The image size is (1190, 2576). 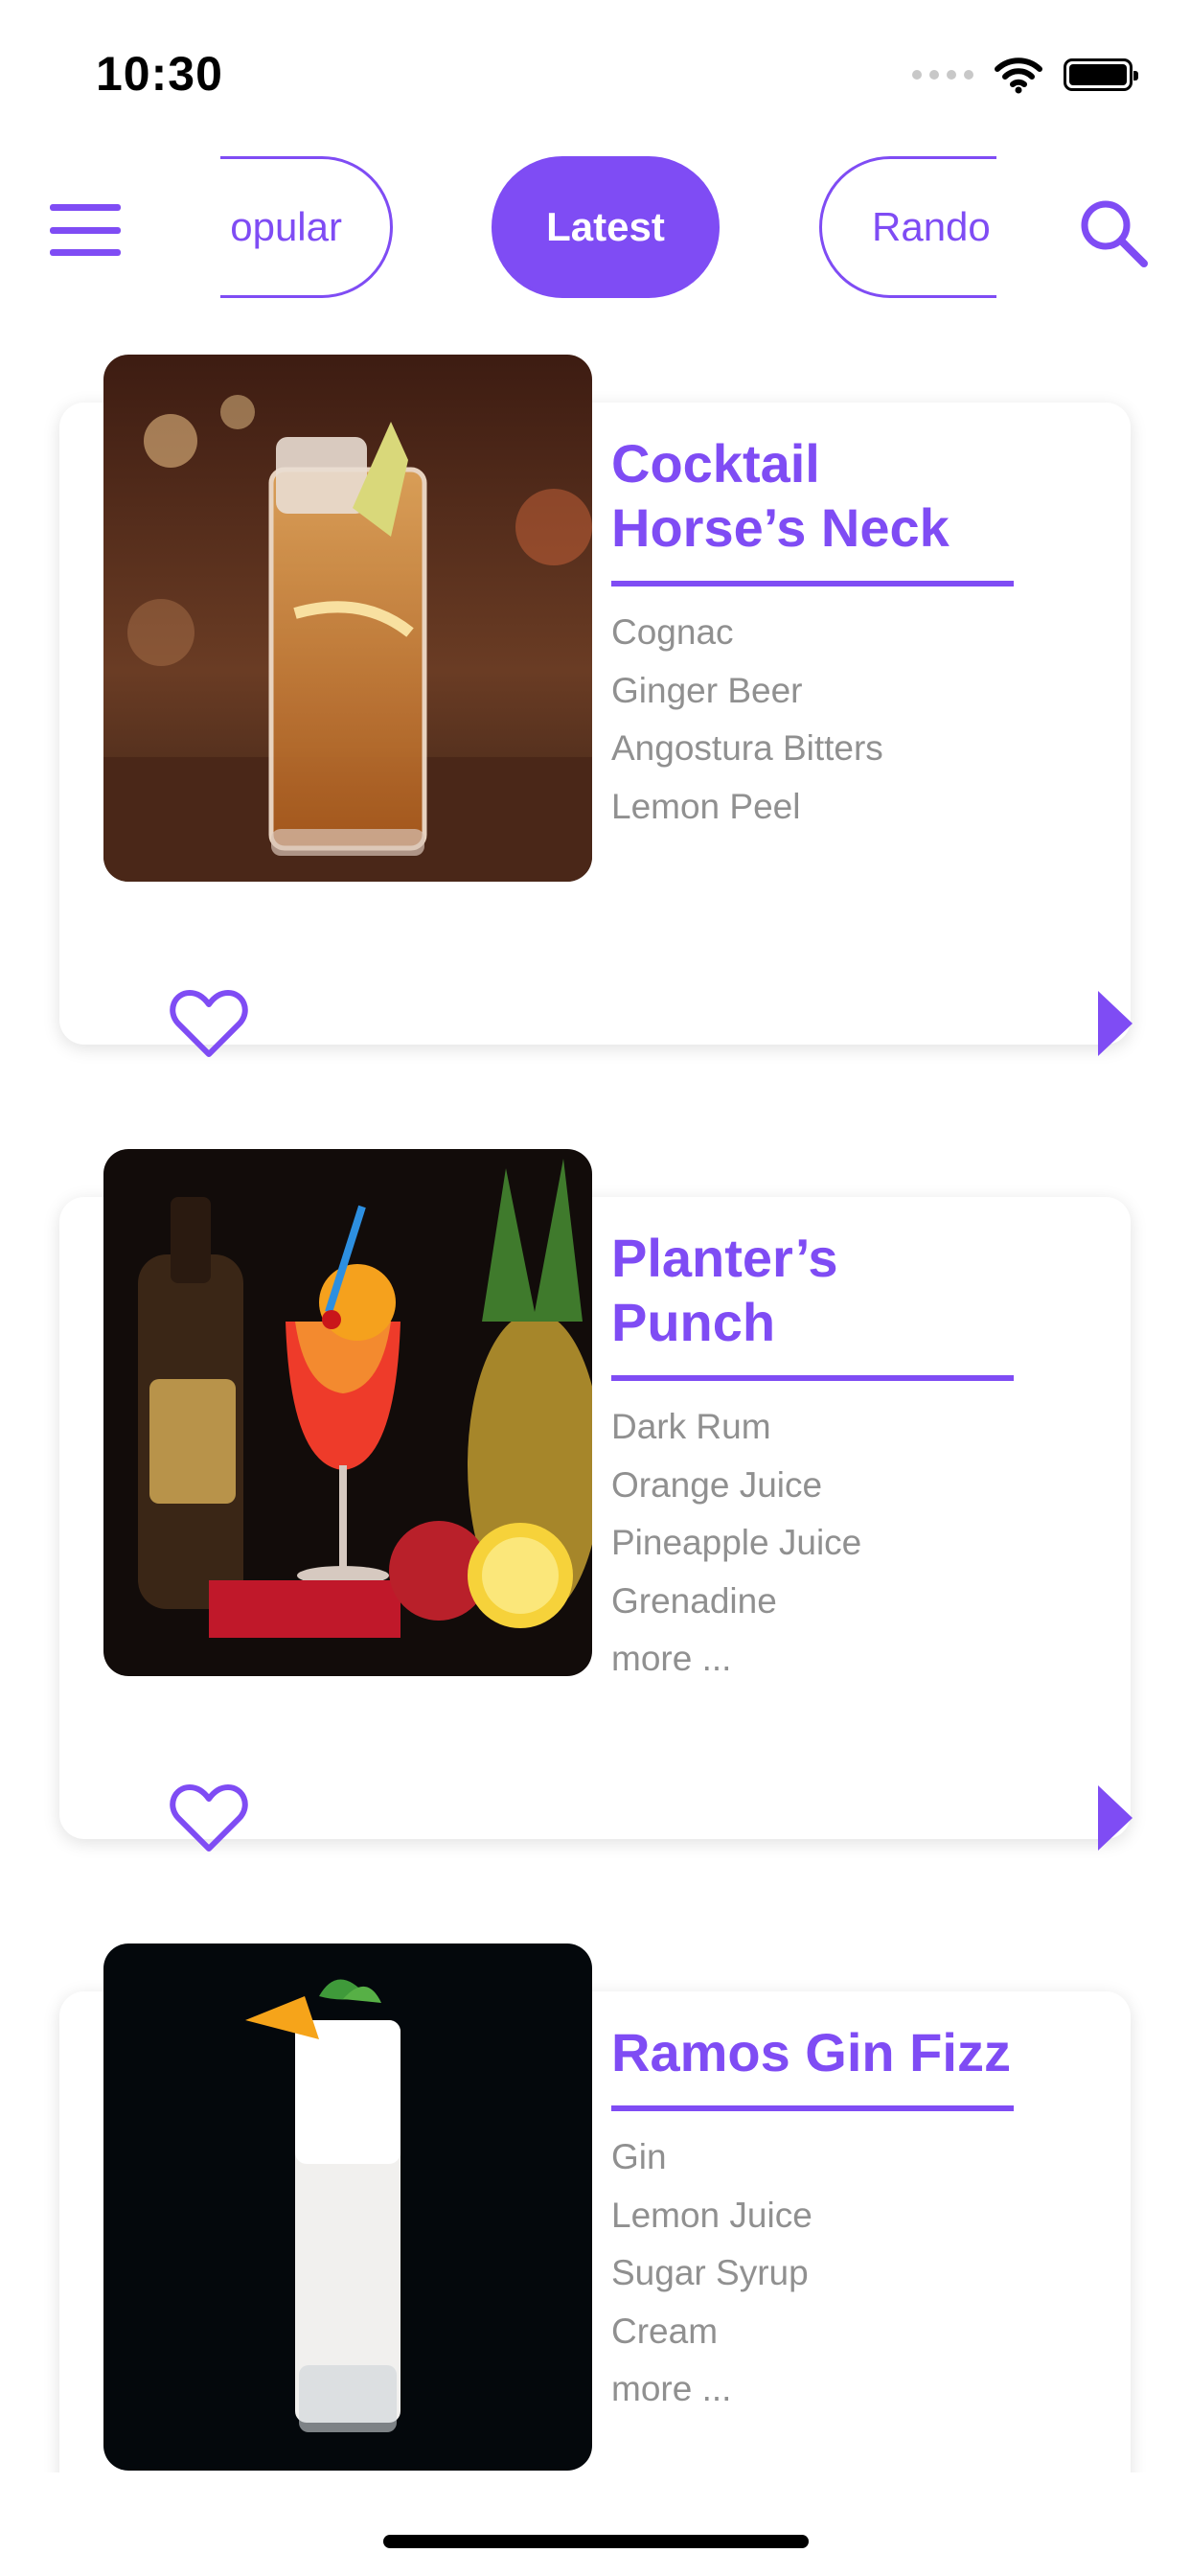 I want to click on category-tabs: opular Latest Rando, so click(x=608, y=230).